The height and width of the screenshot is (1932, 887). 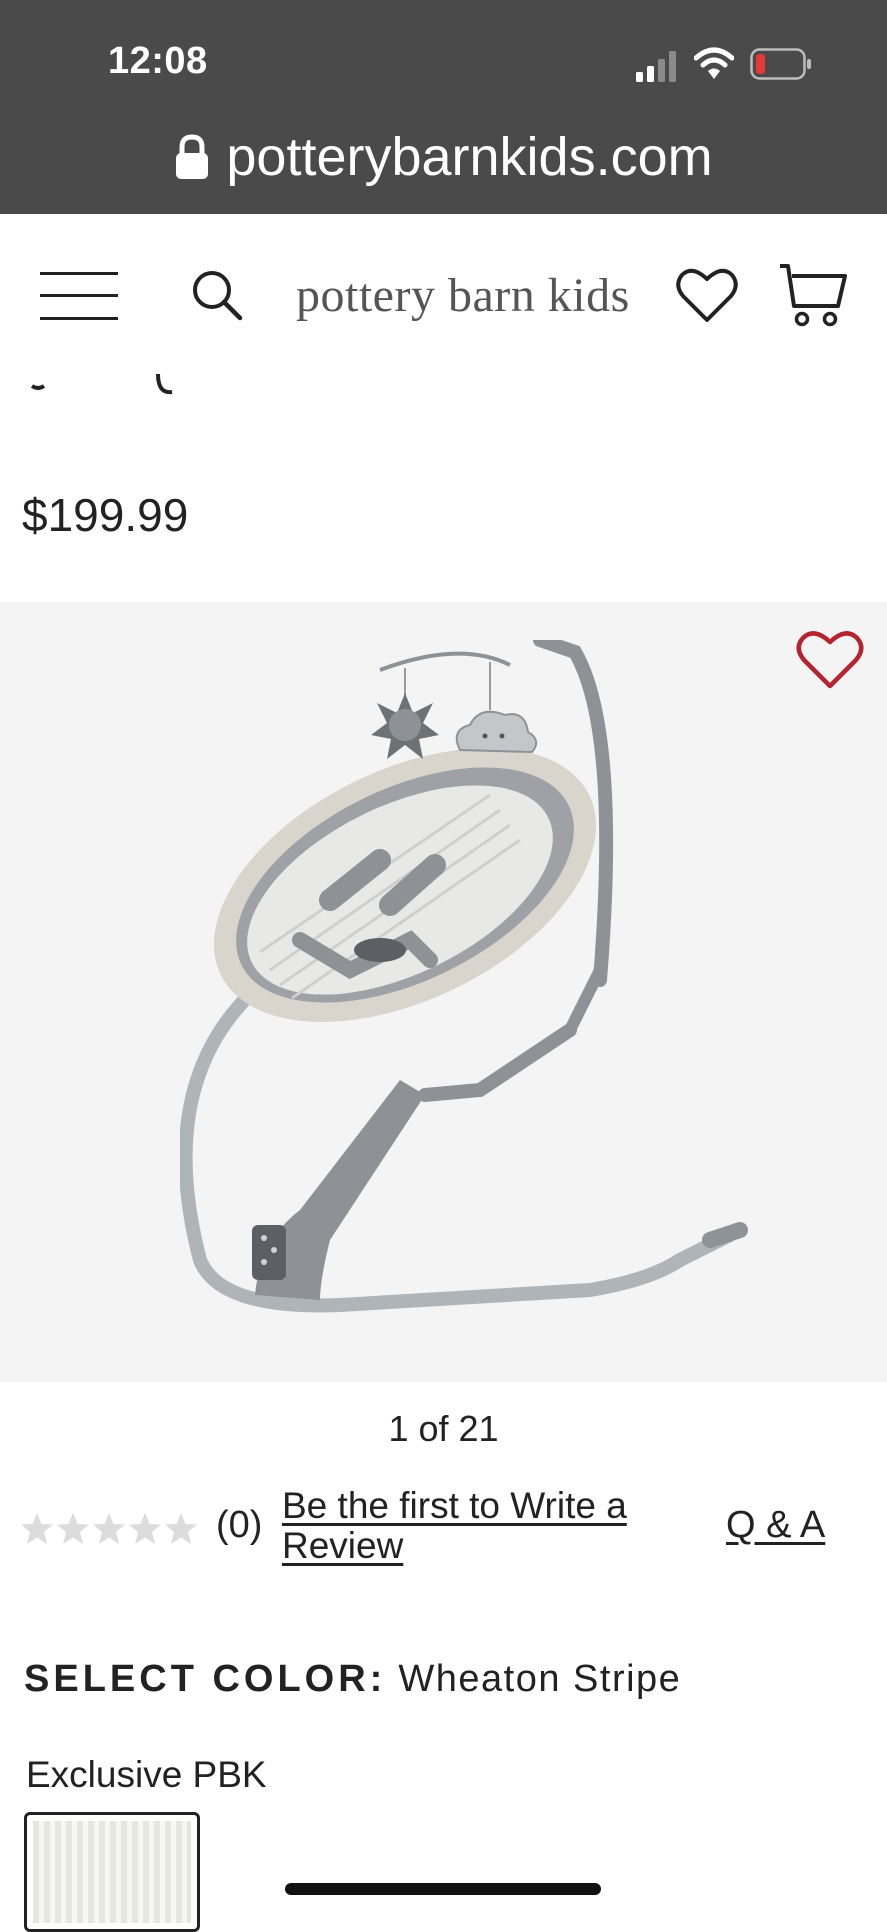 I want to click on address-bar: potterybarnkids.com, so click(x=443, y=157).